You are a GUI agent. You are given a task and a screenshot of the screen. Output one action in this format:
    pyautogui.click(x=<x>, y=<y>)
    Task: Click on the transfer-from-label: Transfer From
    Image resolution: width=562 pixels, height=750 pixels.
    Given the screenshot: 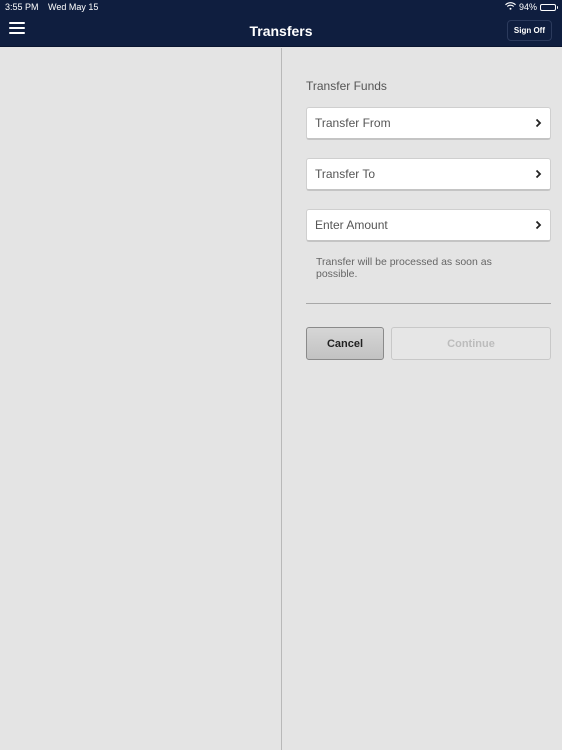 What is the action you would take?
    pyautogui.click(x=353, y=123)
    